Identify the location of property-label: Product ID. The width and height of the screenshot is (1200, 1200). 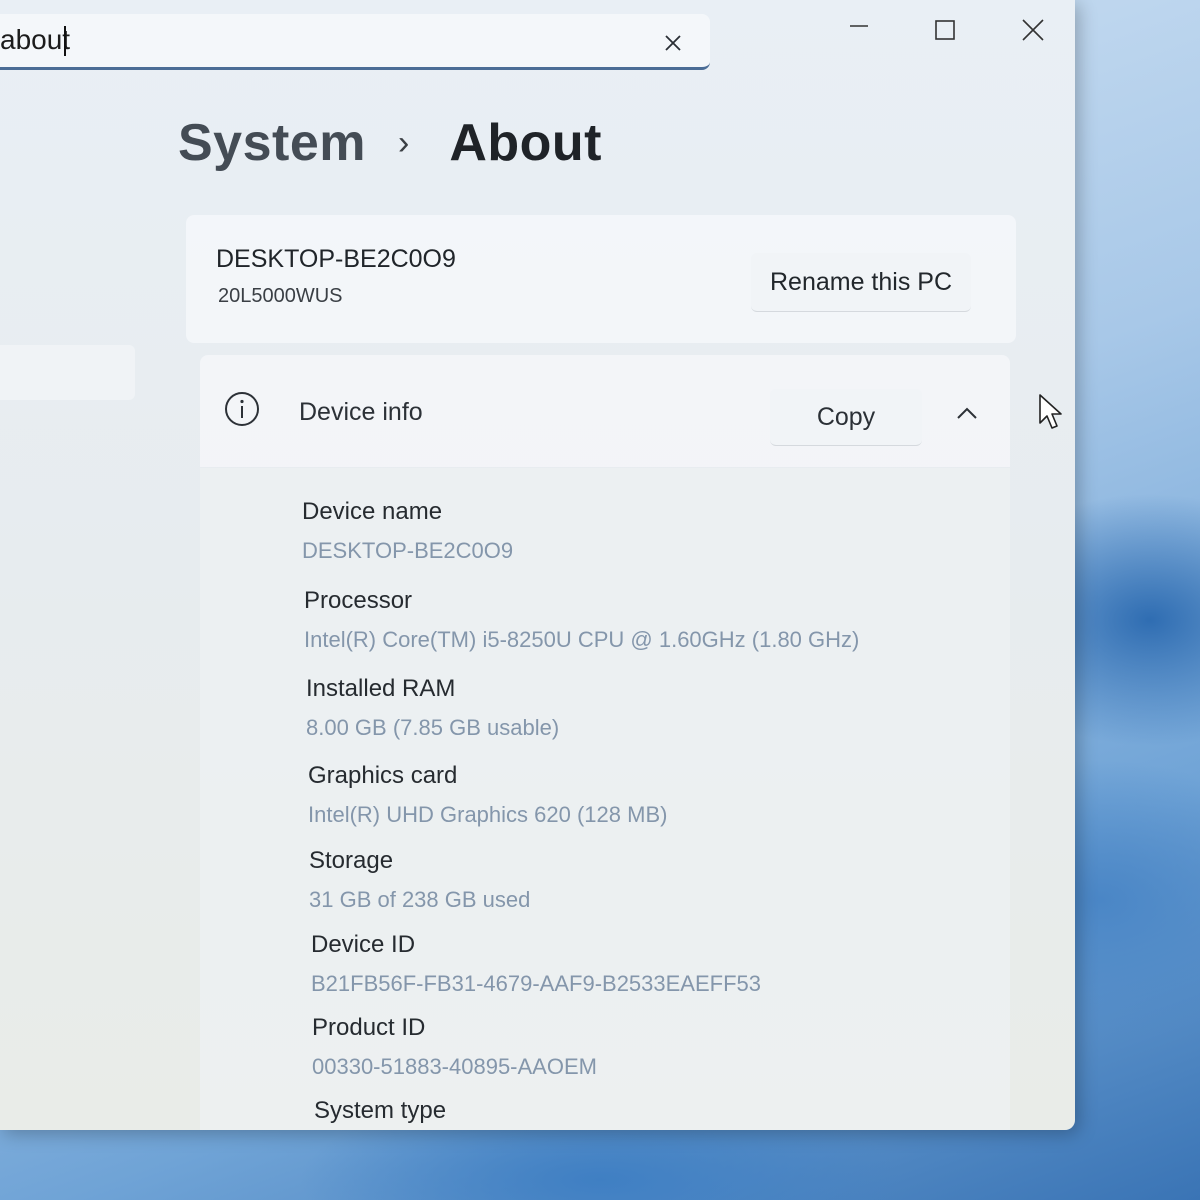
(369, 1027).